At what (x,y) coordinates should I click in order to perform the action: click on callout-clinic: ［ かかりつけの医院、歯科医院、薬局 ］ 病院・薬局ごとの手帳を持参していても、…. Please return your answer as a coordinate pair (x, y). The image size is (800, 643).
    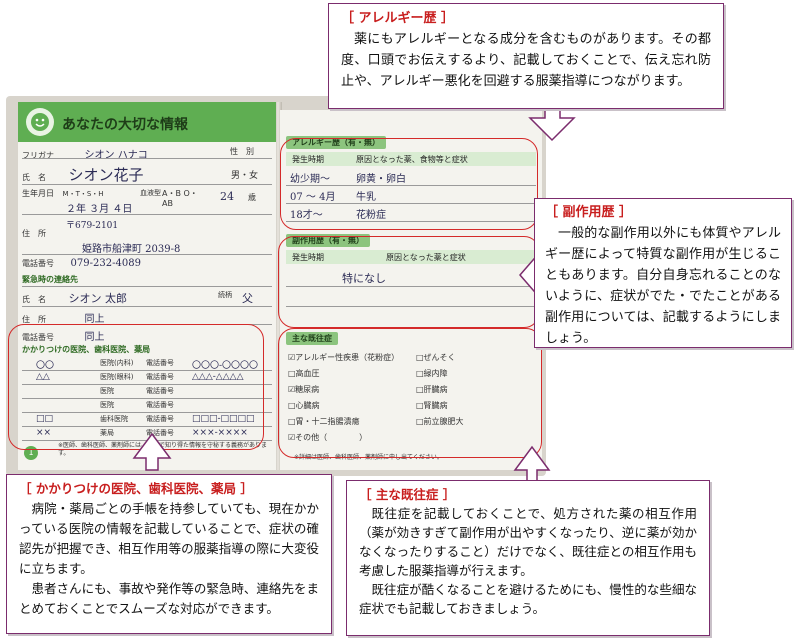
    Looking at the image, I should click on (169, 554).